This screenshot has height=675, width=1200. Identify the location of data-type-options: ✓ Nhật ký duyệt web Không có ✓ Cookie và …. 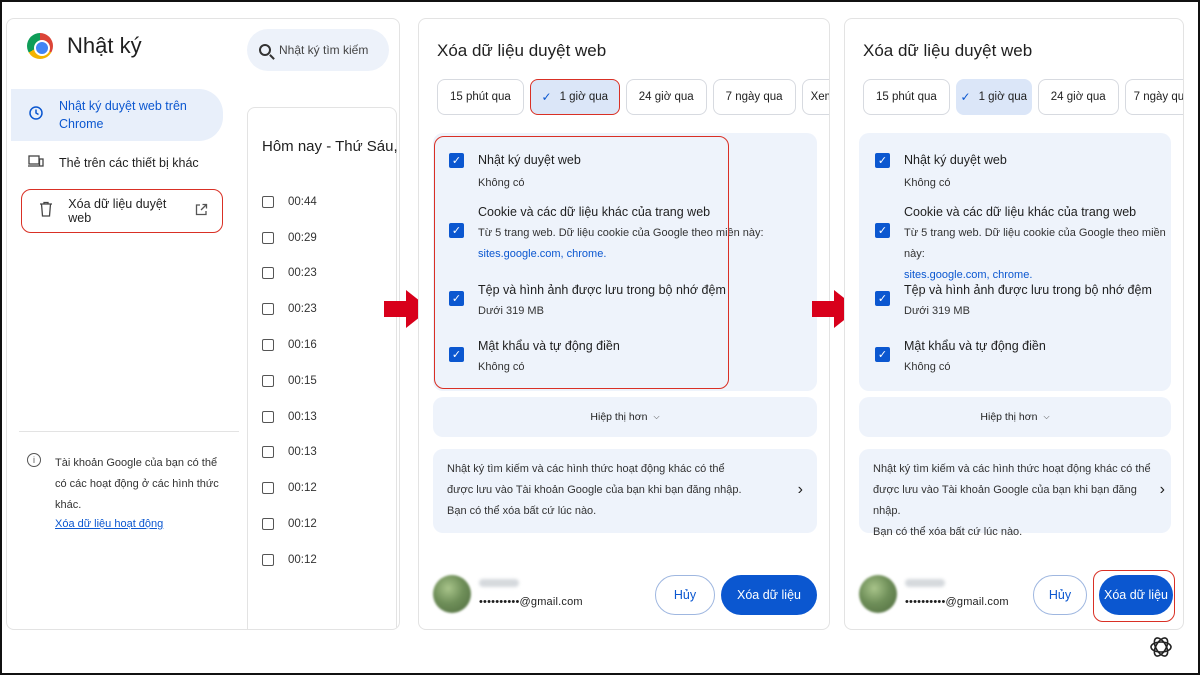
(1015, 262).